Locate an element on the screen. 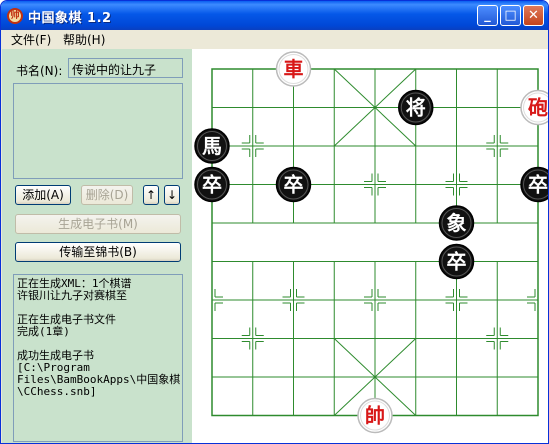  chariot-piece-label: 車 is located at coordinates (294, 69).